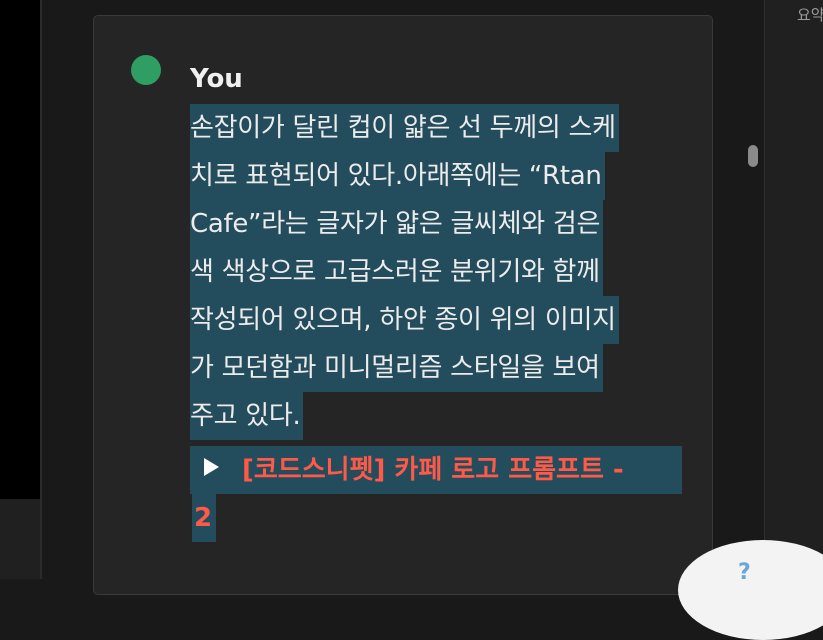  I want to click on triangle-right-icon, so click(211, 467).